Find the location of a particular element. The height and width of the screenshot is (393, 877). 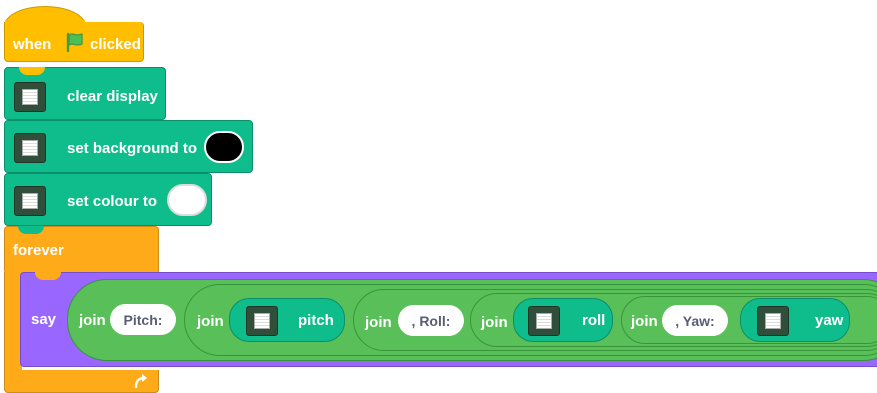

text-field-roll: , Roll: is located at coordinates (431, 320).